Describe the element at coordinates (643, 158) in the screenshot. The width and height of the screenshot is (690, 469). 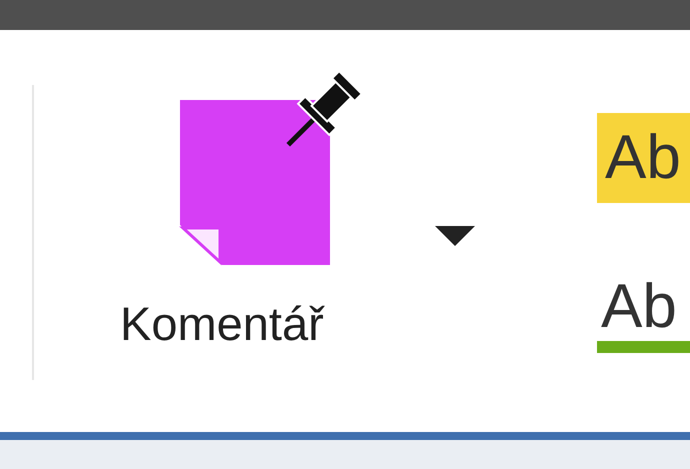
I see `highlight-style-button: Ab` at that location.